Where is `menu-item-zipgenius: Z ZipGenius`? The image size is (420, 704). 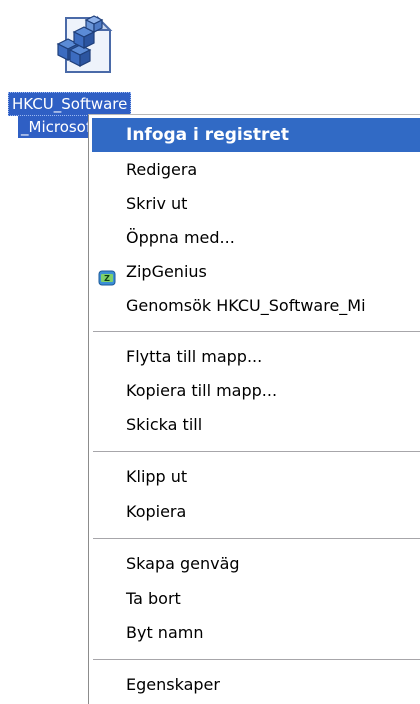 menu-item-zipgenius: Z ZipGenius is located at coordinates (256, 272).